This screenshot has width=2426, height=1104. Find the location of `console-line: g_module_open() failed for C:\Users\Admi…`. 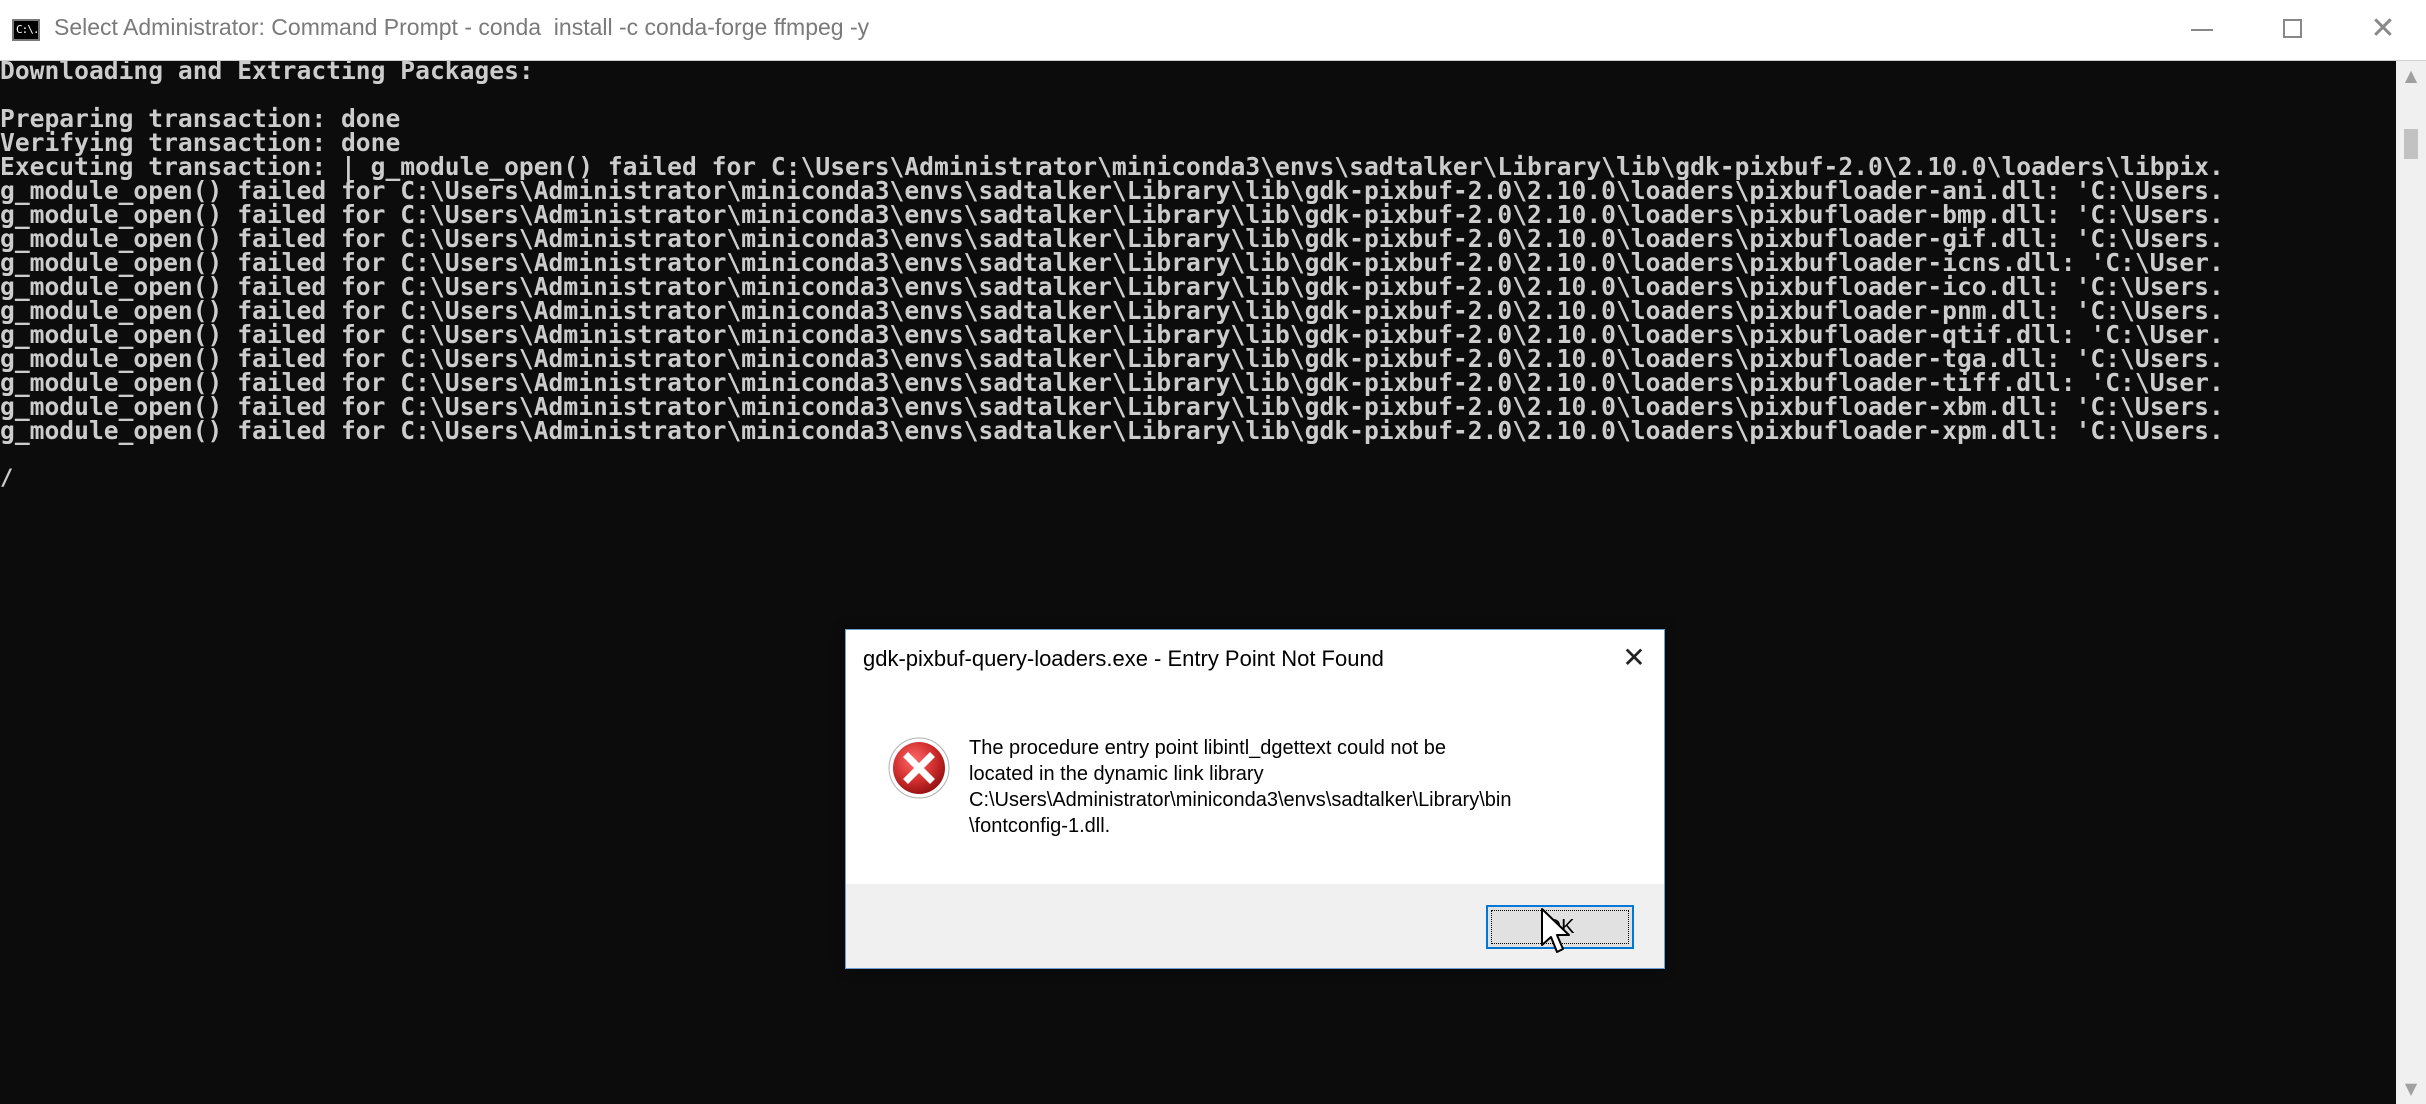

console-line: g_module_open() failed for C:\Users\Admi… is located at coordinates (1112, 430).